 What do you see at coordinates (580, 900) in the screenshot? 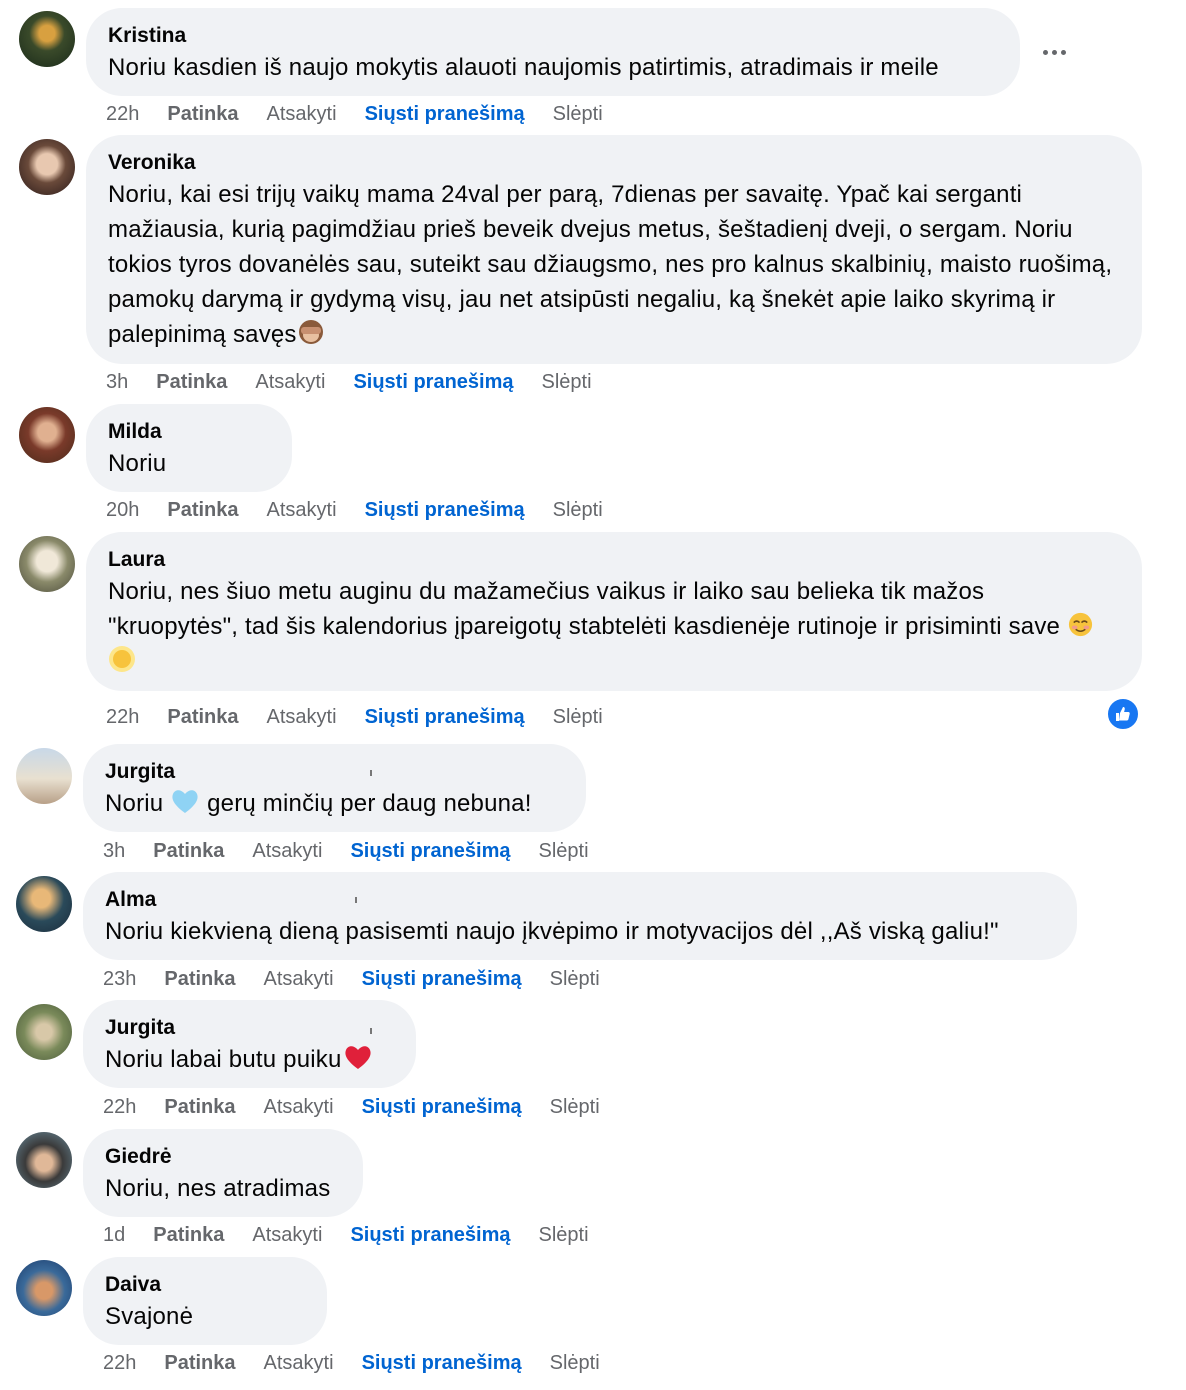
I see `comment-author: Alma` at bounding box center [580, 900].